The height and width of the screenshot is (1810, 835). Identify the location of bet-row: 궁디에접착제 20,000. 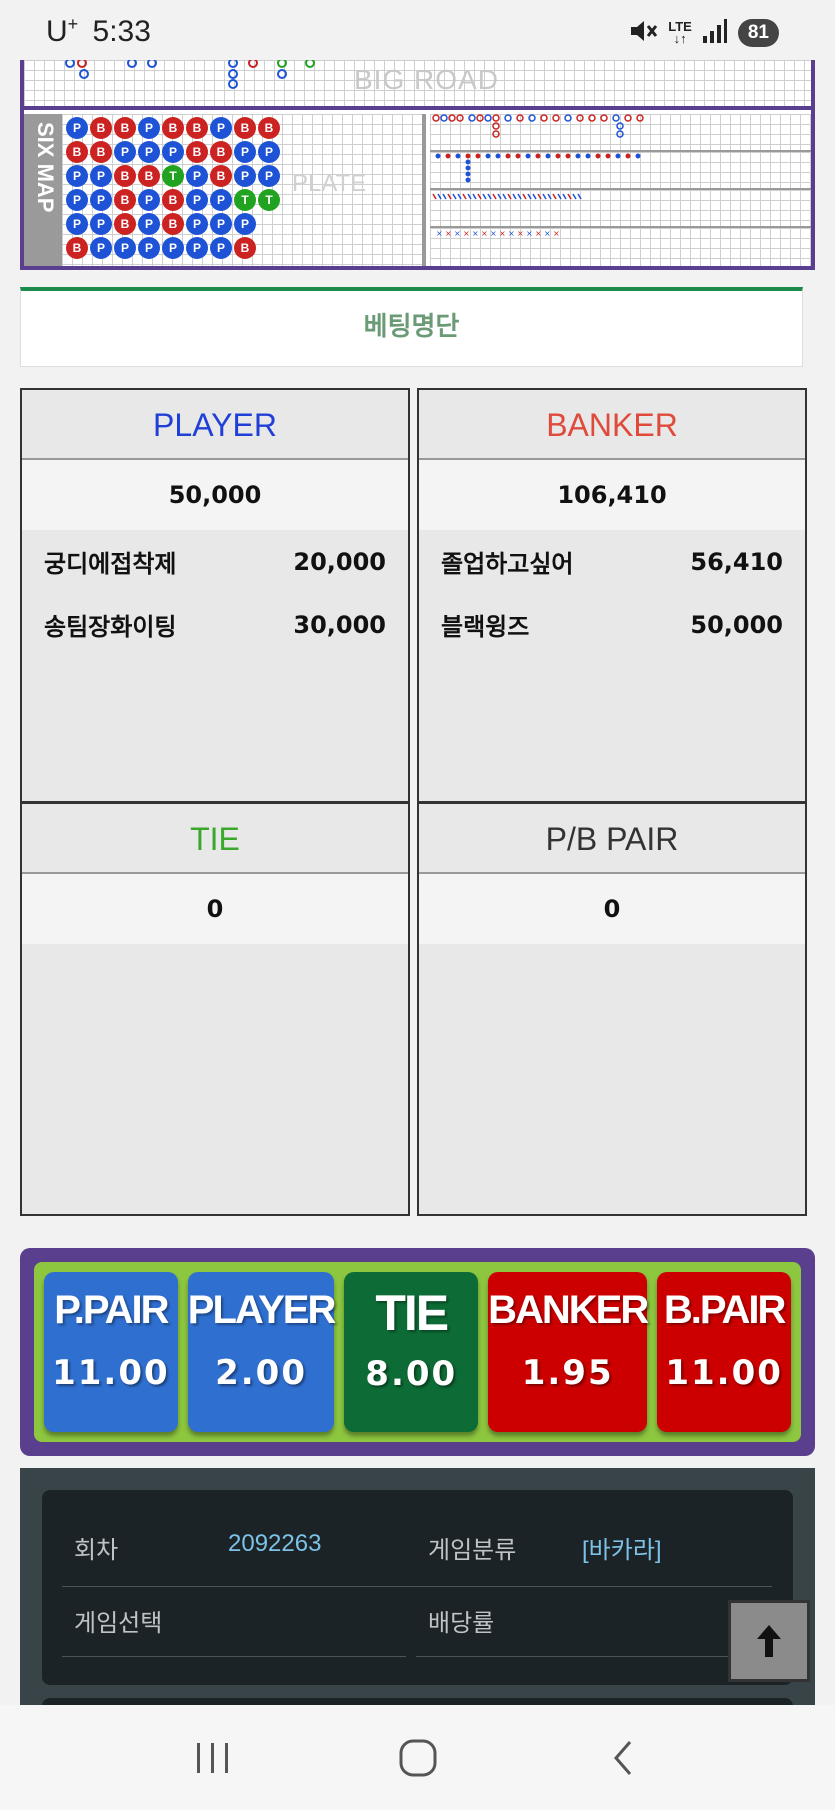
(215, 561).